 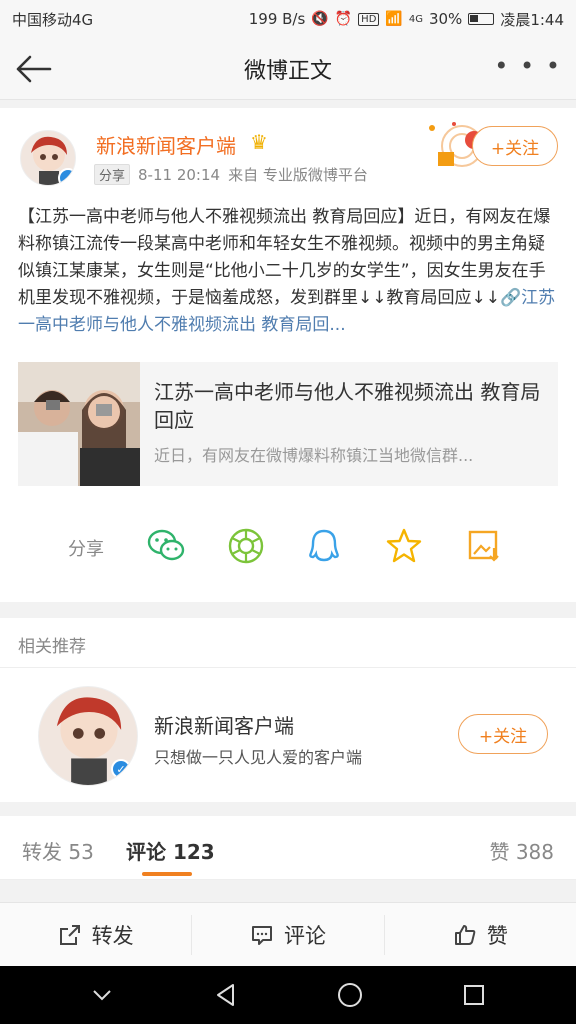 What do you see at coordinates (88, 736) in the screenshot?
I see `related-avatar: ✓` at bounding box center [88, 736].